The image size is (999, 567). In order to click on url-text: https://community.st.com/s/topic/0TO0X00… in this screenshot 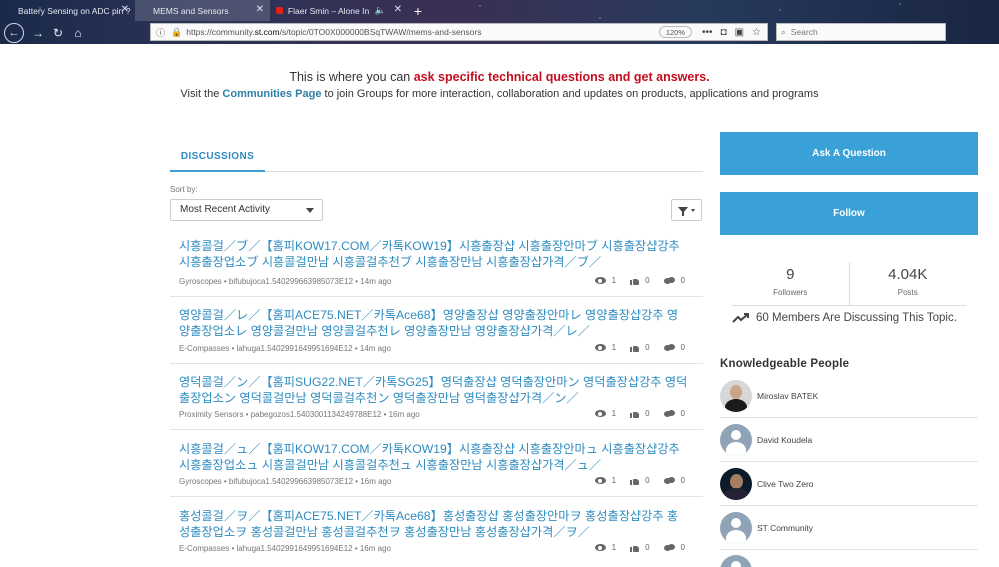, I will do `click(422, 32)`.